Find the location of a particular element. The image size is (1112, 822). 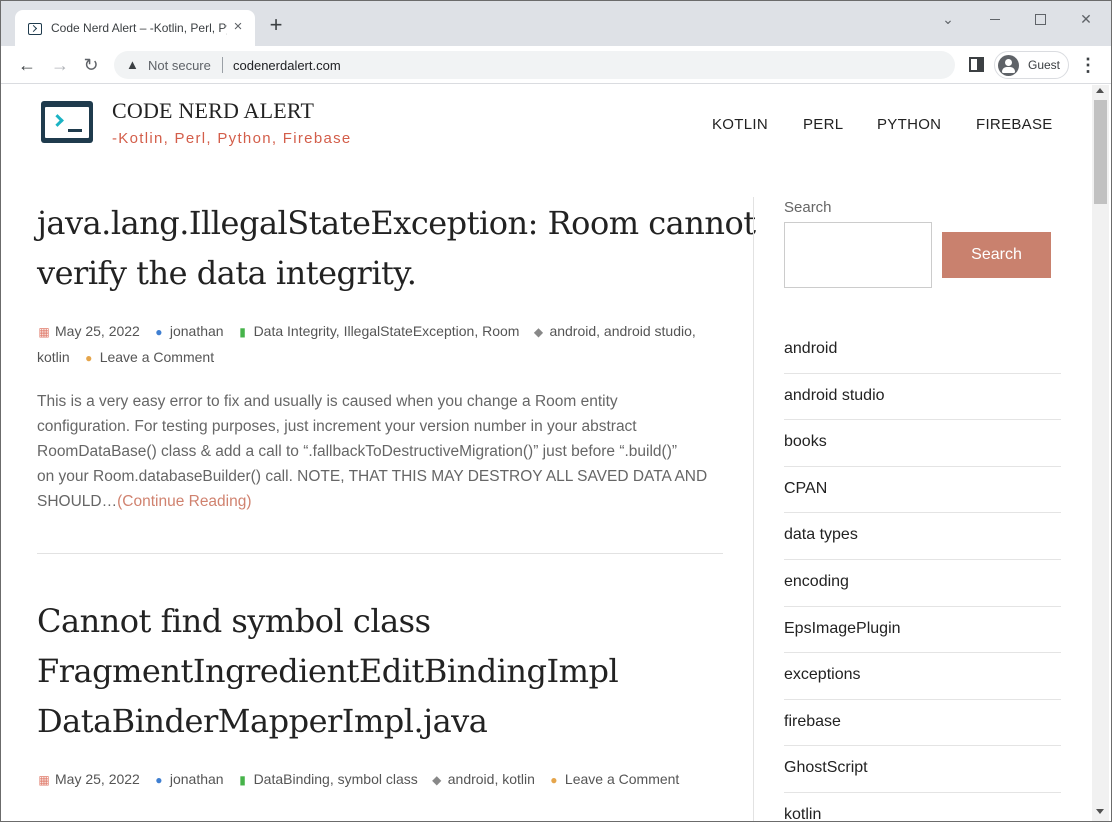

nav-item-firebase: FIREBASE is located at coordinates (1014, 124).